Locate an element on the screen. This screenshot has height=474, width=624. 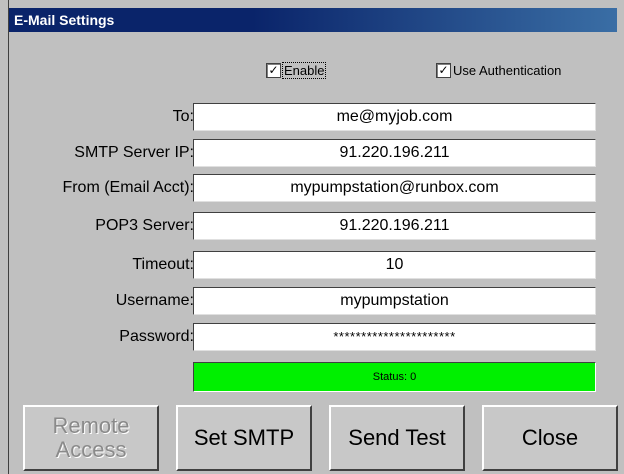
enable-checkbox: ✓ Enable is located at coordinates (296, 70).